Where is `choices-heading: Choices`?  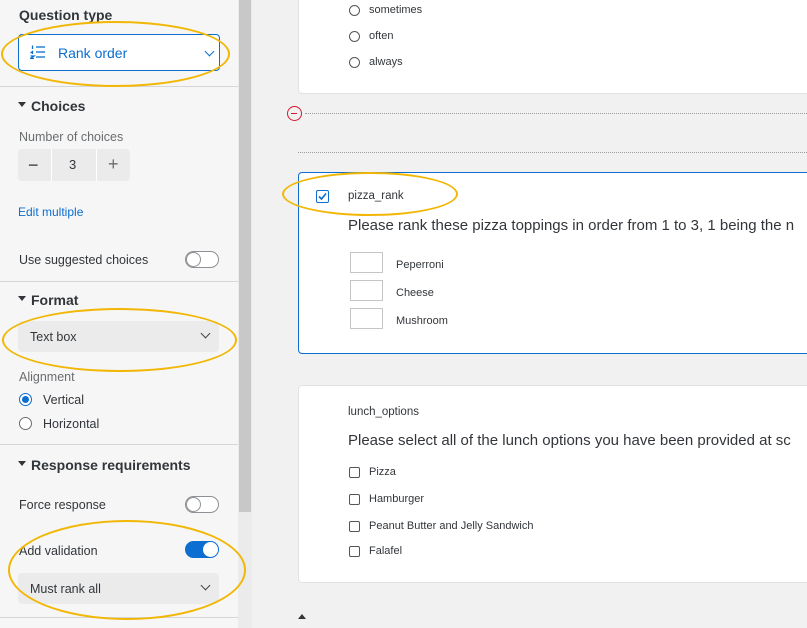 choices-heading: Choices is located at coordinates (58, 106).